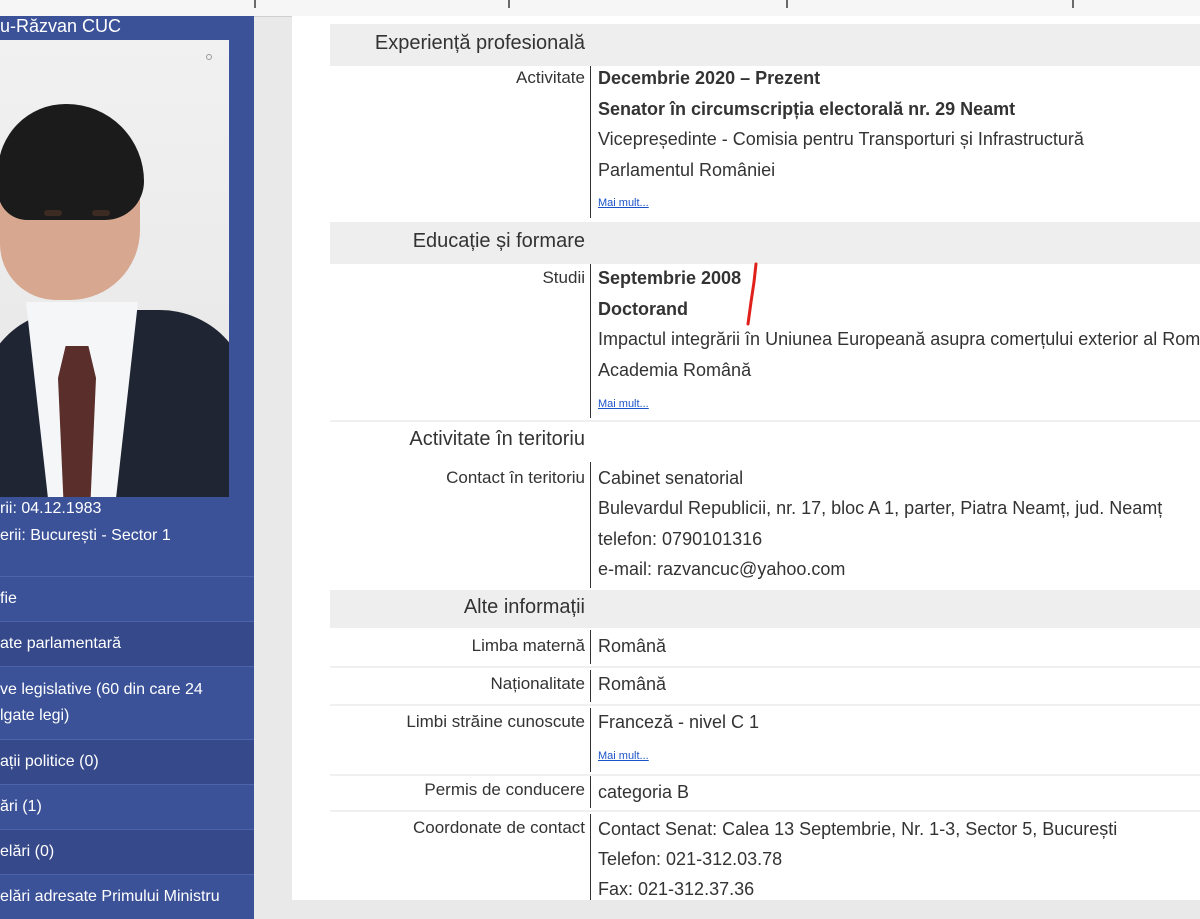 This screenshot has width=1200, height=919. Describe the element at coordinates (61, 26) in the screenshot. I see `senator-name: u-Răzvan CUC` at that location.